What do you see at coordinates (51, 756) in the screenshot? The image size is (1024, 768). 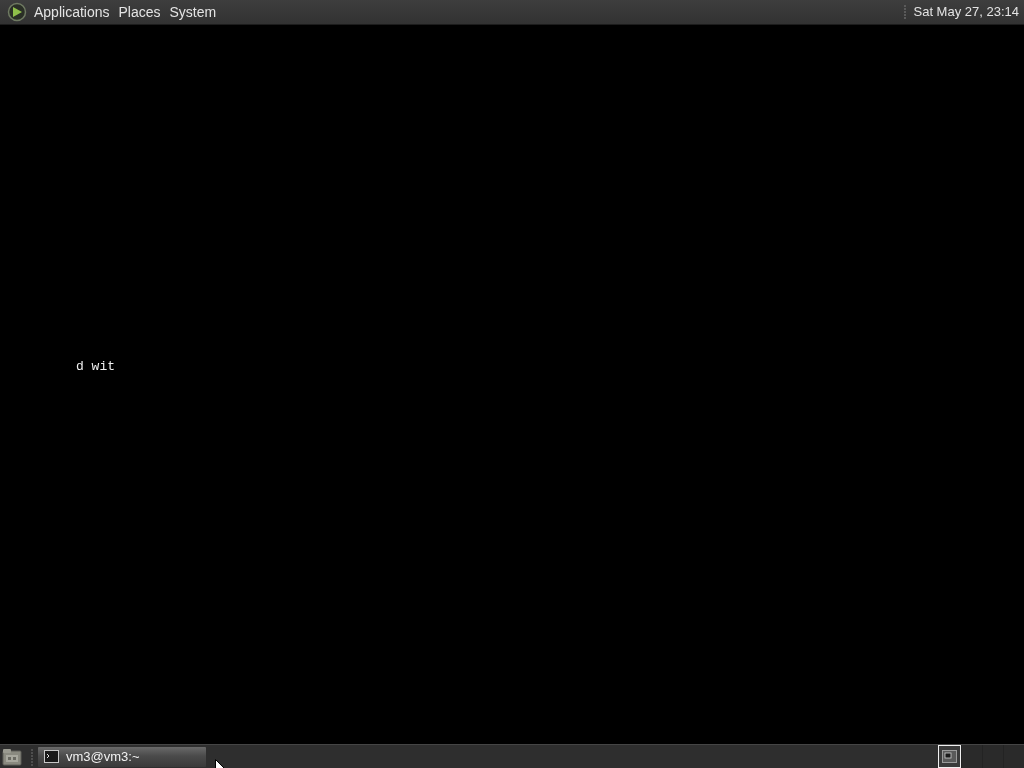 I see `terminal-icon` at bounding box center [51, 756].